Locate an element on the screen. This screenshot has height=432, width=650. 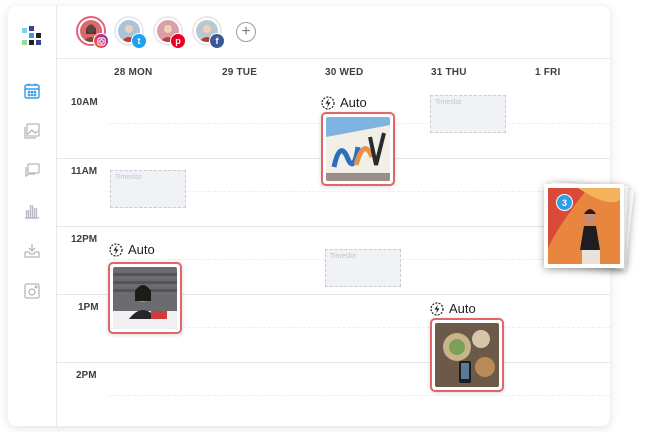
dragged-media-stack is located at coordinates (587, 226).